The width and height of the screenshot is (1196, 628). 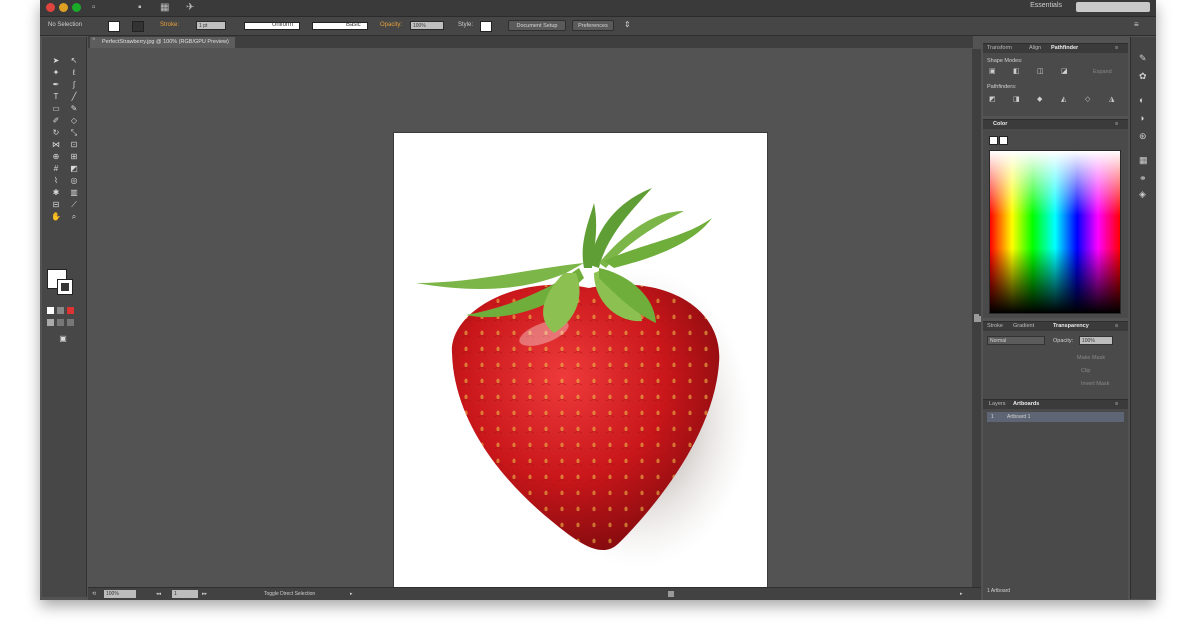 What do you see at coordinates (56, 217) in the screenshot?
I see `hand-tool-icon: ✋` at bounding box center [56, 217].